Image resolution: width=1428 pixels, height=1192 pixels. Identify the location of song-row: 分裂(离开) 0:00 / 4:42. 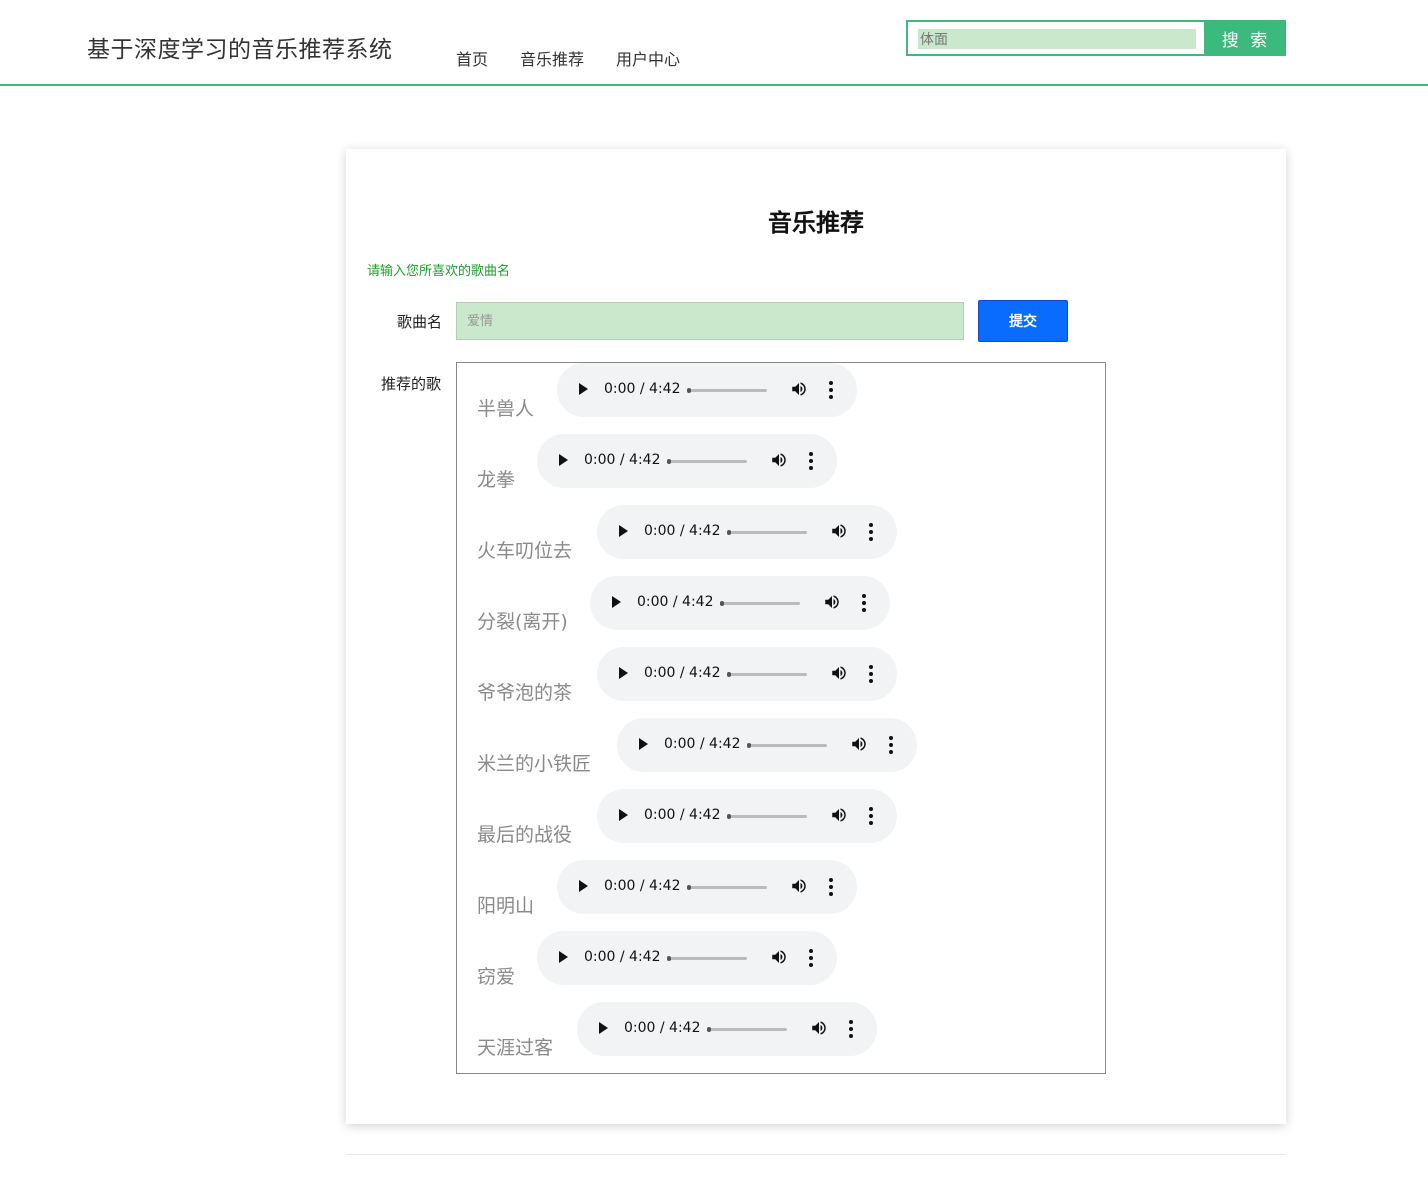
(781, 611).